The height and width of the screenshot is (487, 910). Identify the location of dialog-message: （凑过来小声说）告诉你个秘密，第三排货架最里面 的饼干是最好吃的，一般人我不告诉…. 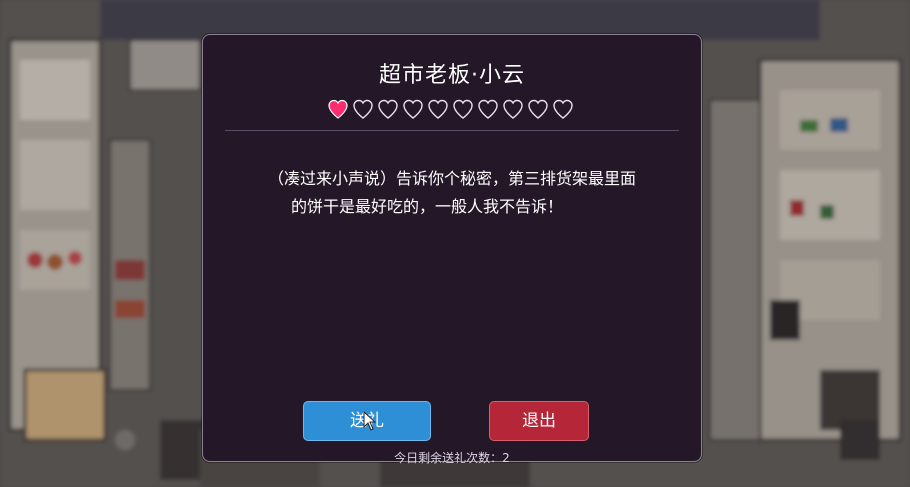
(452, 193).